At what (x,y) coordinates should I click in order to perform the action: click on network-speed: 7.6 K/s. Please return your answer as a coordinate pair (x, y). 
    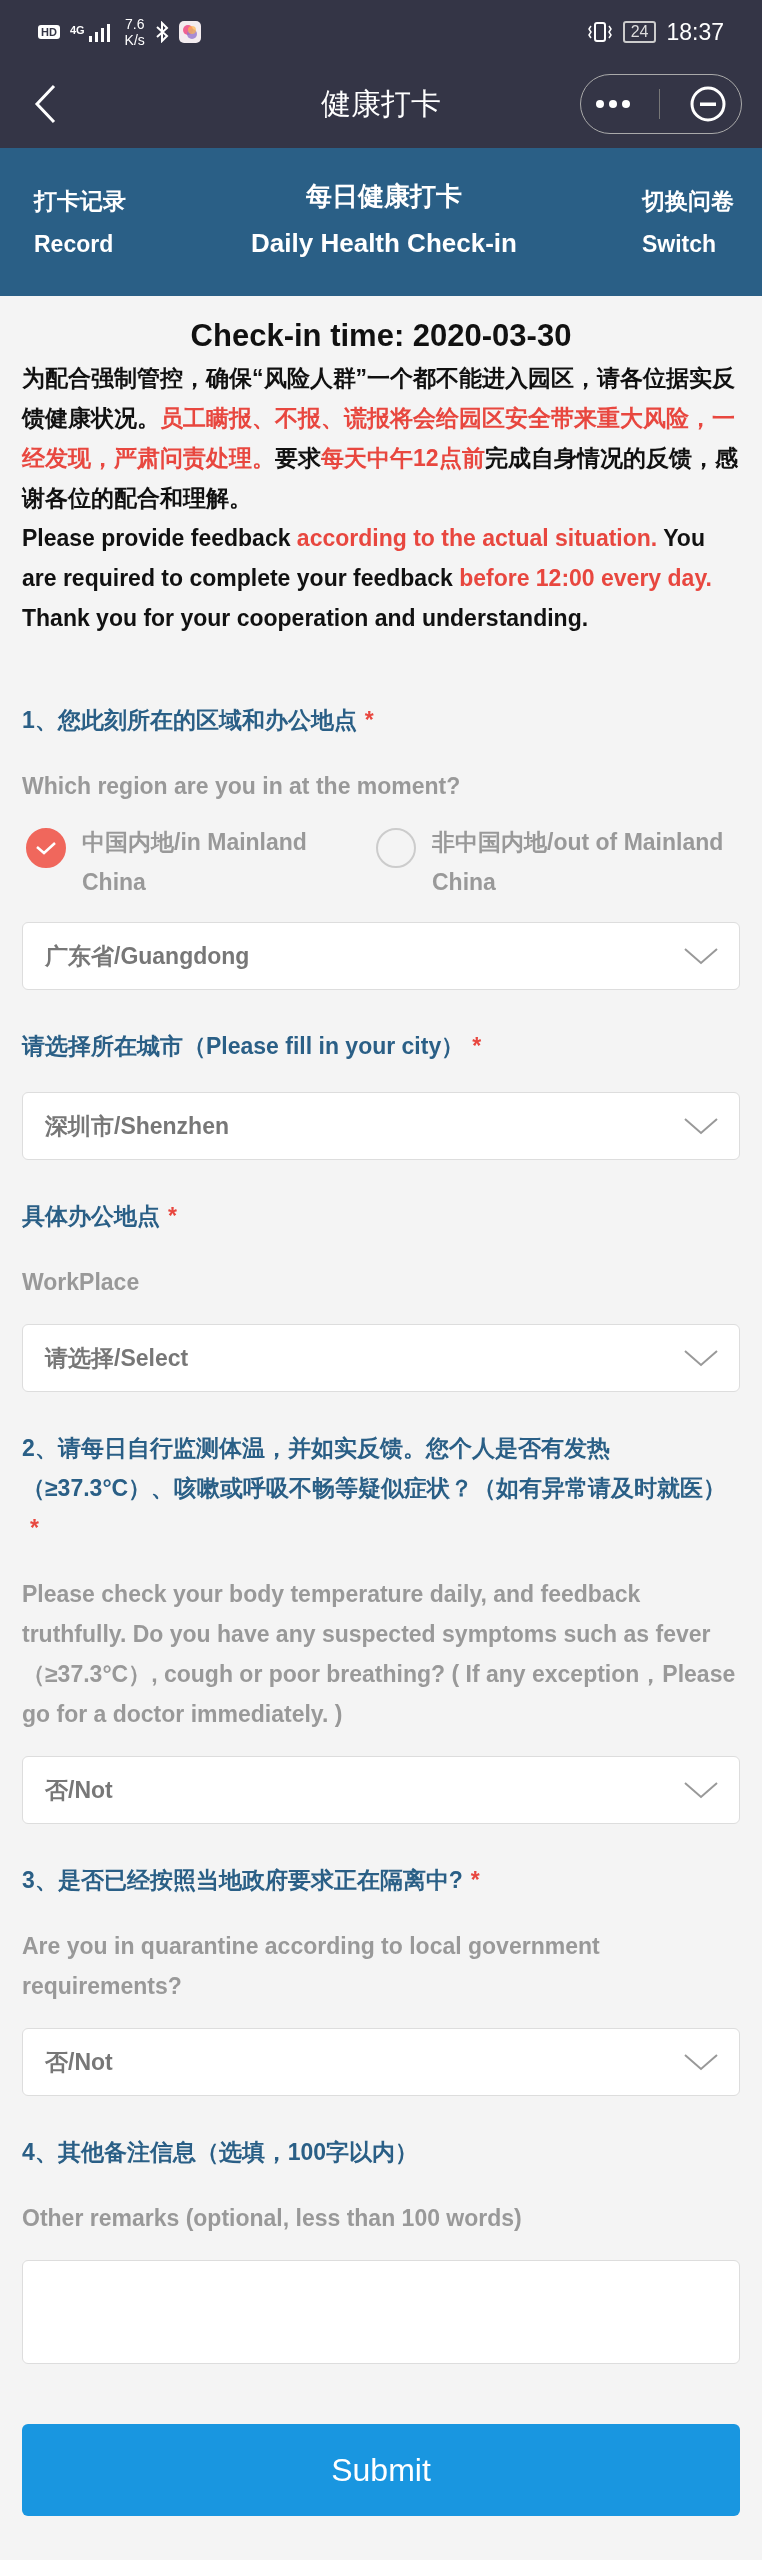
    Looking at the image, I should click on (134, 32).